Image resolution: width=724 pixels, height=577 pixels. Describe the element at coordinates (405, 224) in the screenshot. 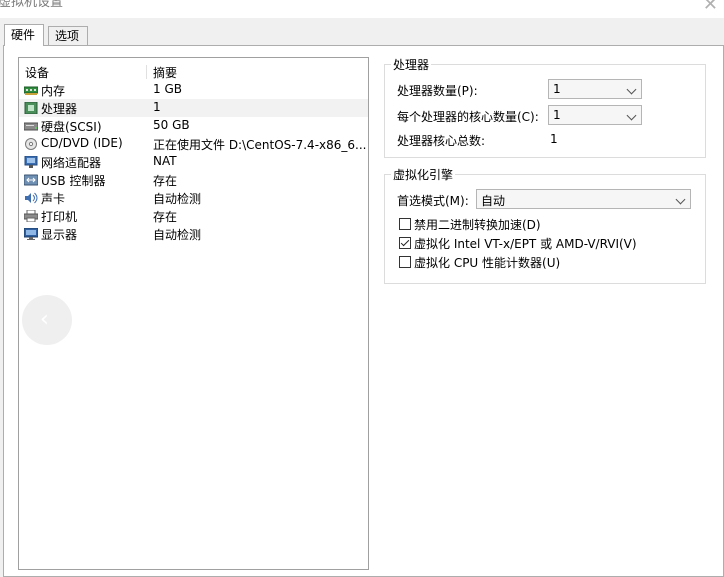

I see `disable-binary-translation-checkbox` at that location.